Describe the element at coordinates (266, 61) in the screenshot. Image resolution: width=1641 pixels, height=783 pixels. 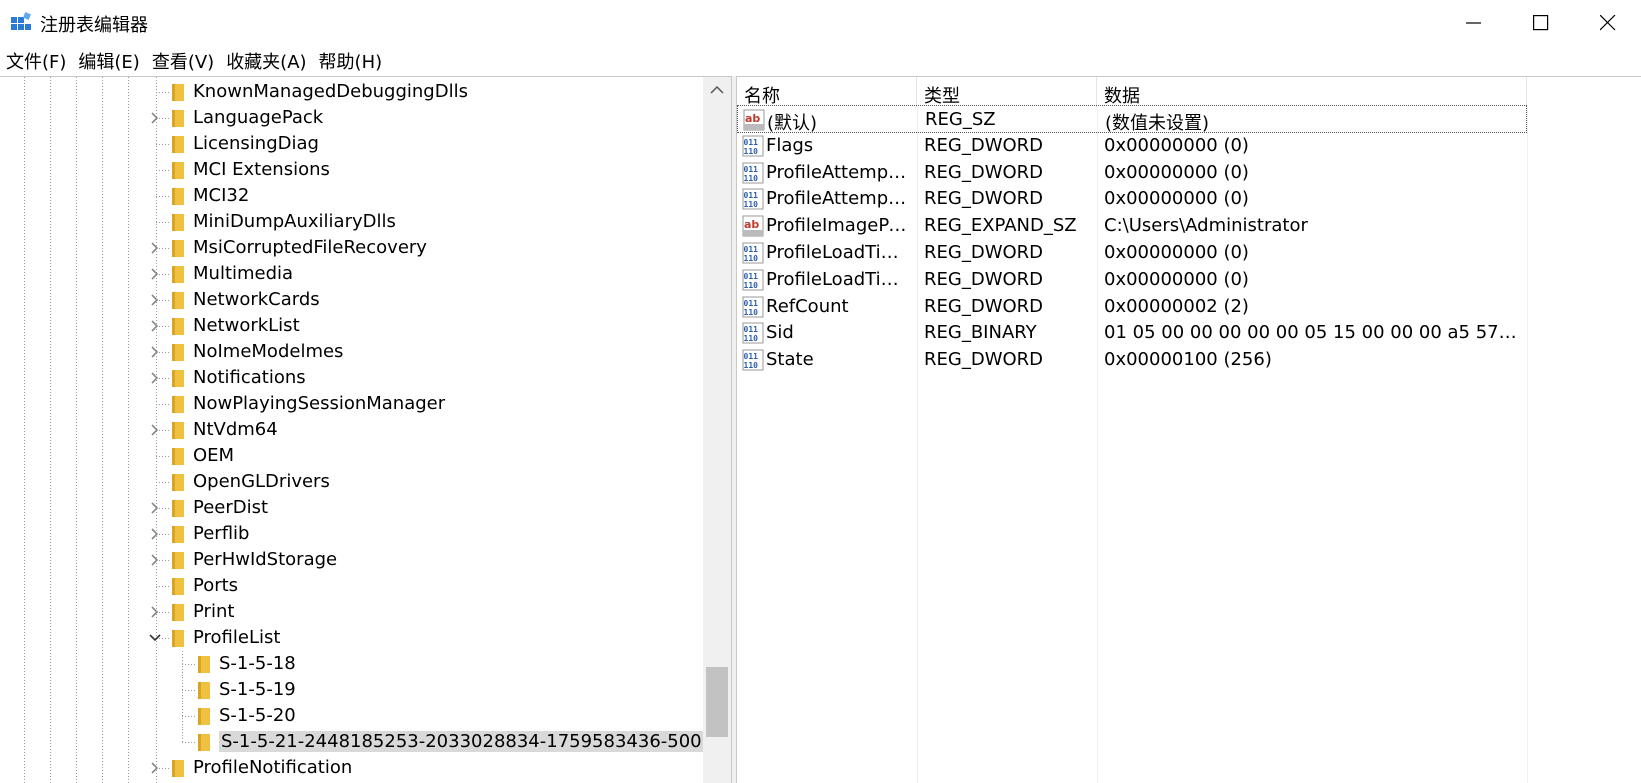
I see `menu-favorites: 收藏夹(A)` at that location.